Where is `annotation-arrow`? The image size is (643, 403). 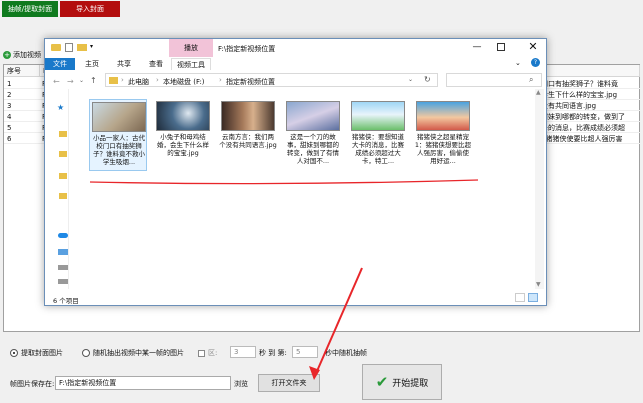
annotation-arrow is located at coordinates (338, 323).